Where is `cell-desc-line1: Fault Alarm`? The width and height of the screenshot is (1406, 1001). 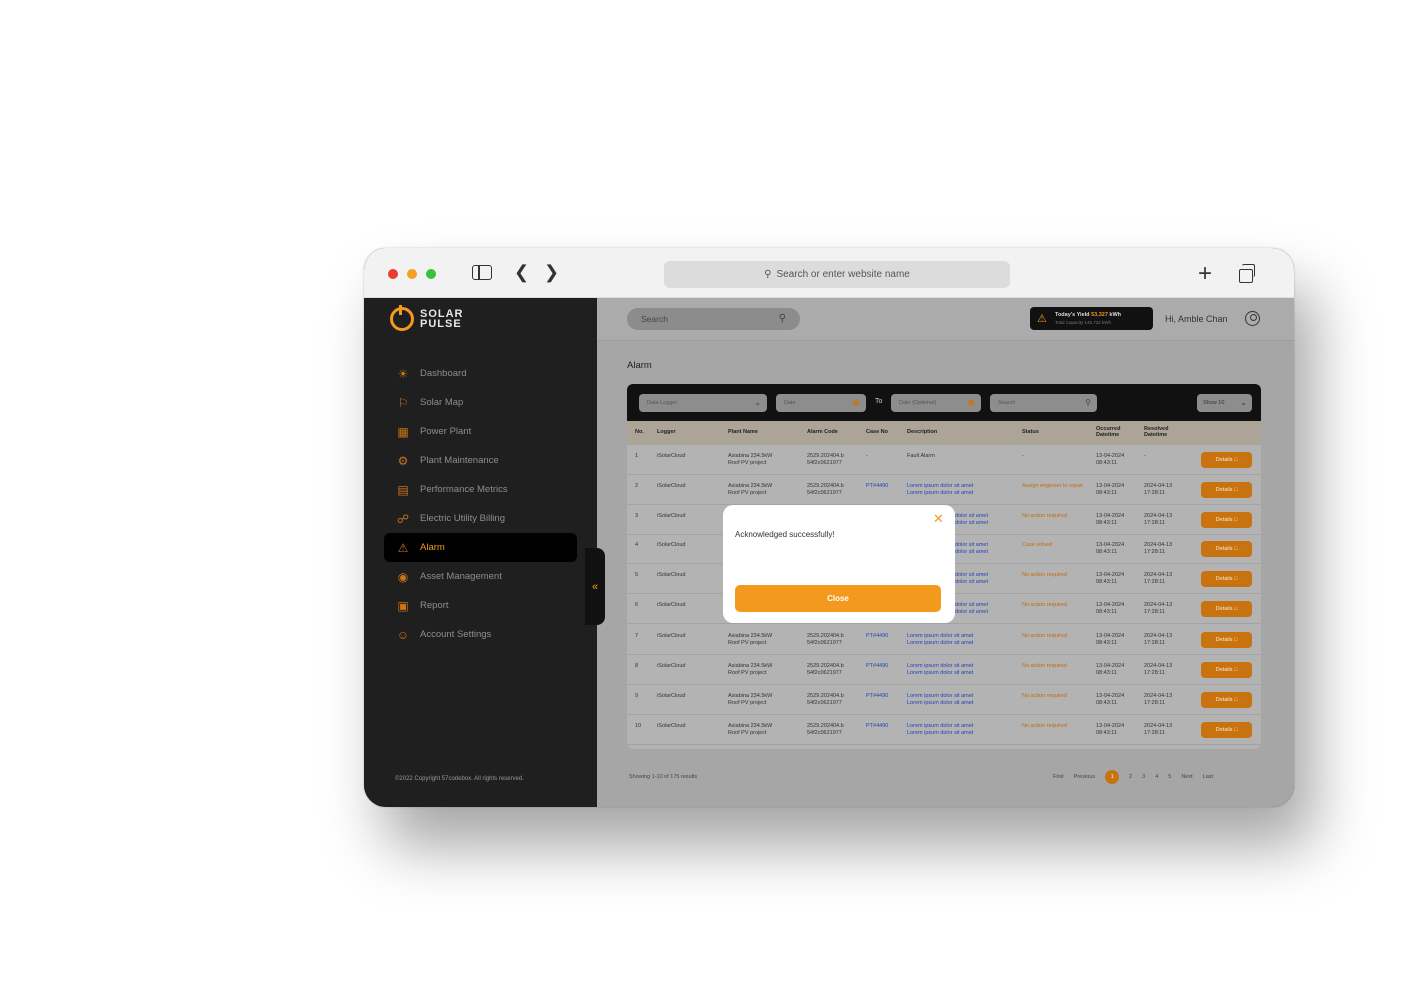 cell-desc-line1: Fault Alarm is located at coordinates (921, 456).